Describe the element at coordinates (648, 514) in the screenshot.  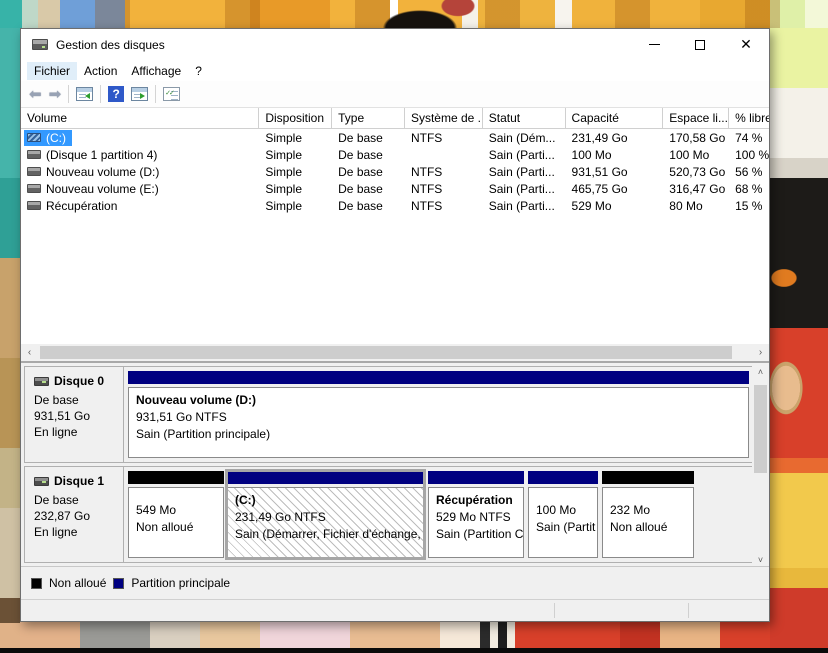
I see `partition-unallocated-2: 232 Mo Non alloué` at that location.